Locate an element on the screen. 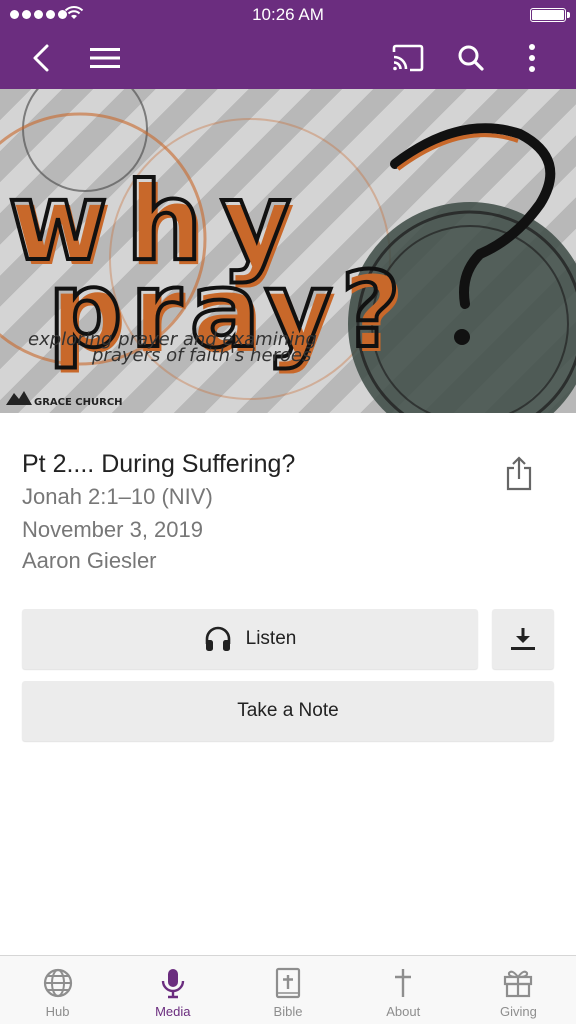 The height and width of the screenshot is (1024, 576). app-header: 10:26 AM is located at coordinates (288, 44).